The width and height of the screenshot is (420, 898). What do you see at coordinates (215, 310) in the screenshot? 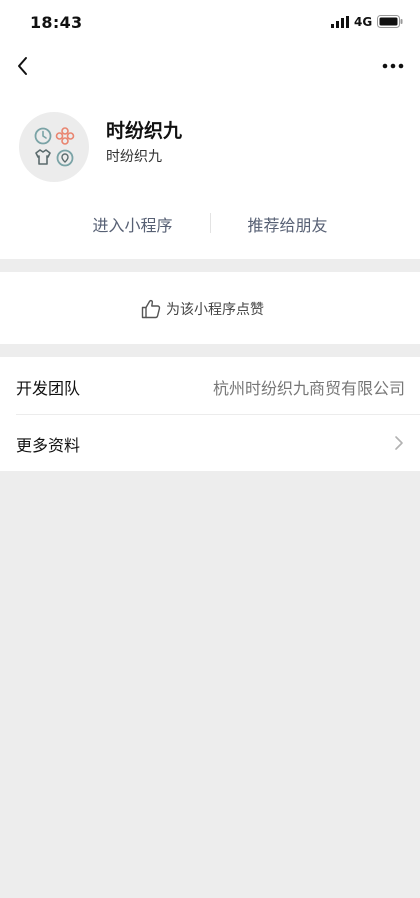
I see `like-label: 为该小程序点赞` at bounding box center [215, 310].